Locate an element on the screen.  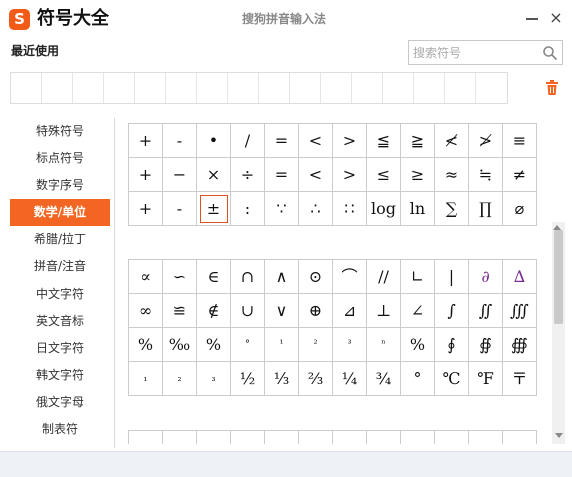
symbol-cell: ∏ is located at coordinates (486, 209).